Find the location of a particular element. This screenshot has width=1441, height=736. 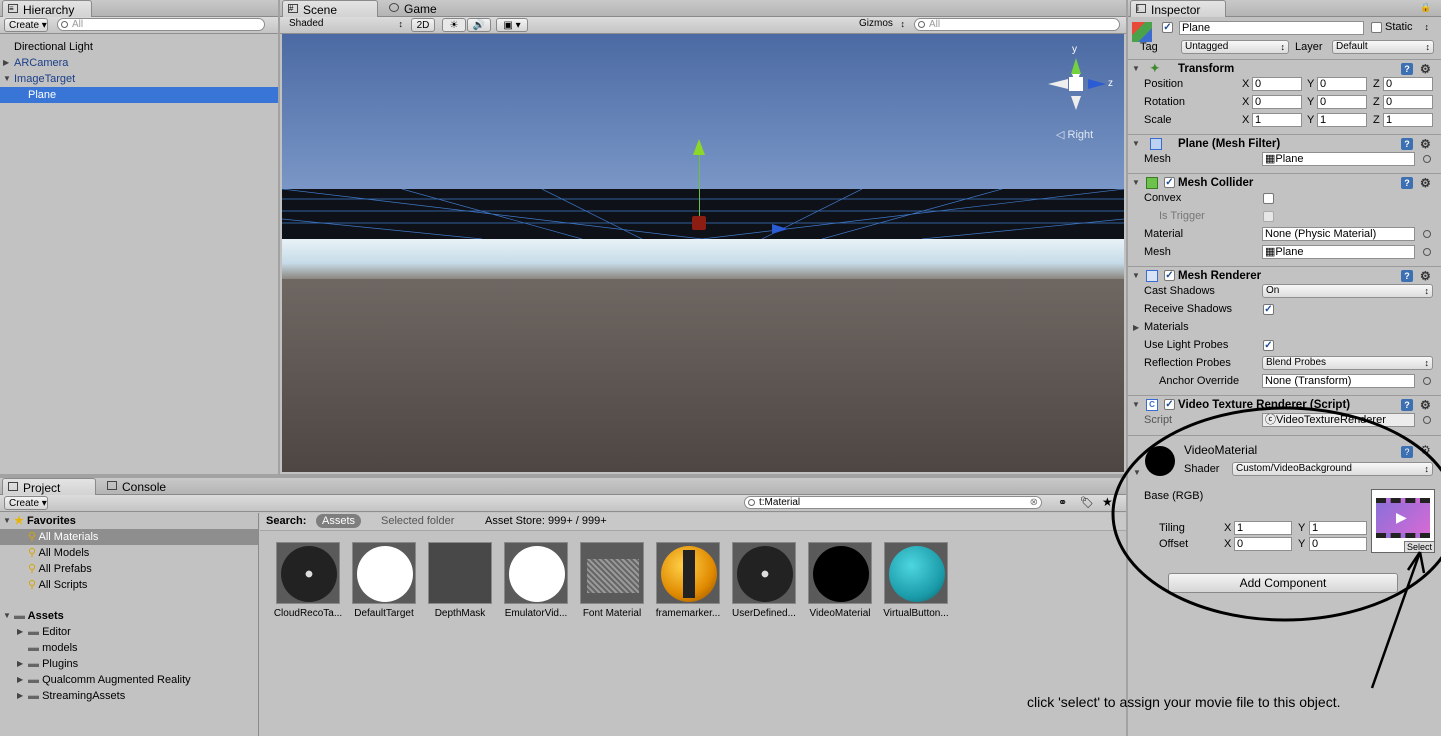

scope-assets-button: Assets is located at coordinates (339, 521).